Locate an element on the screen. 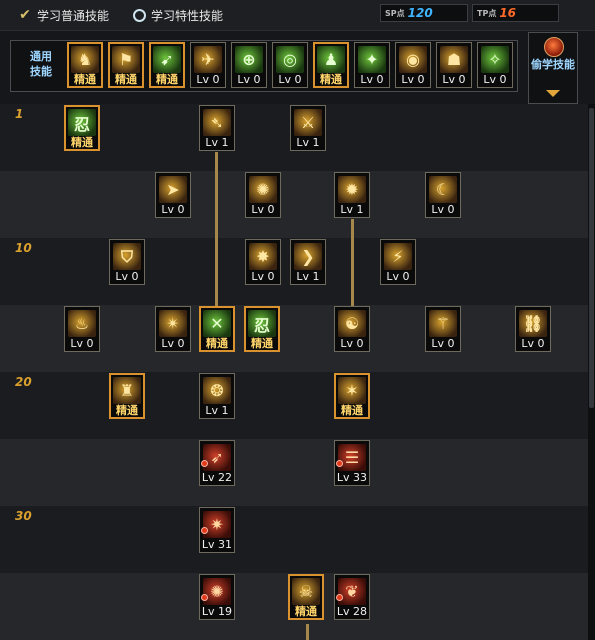 The width and height of the screenshot is (595, 640). common-skill-3: ➹ 精通 is located at coordinates (167, 65).